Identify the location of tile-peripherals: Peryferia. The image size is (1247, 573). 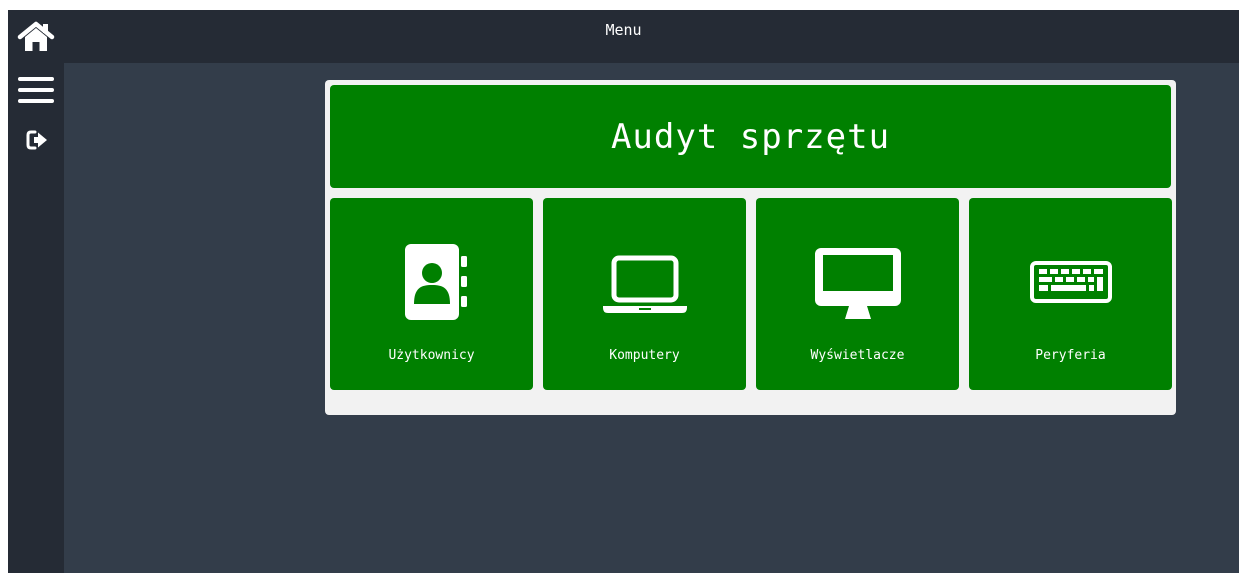
(1070, 294).